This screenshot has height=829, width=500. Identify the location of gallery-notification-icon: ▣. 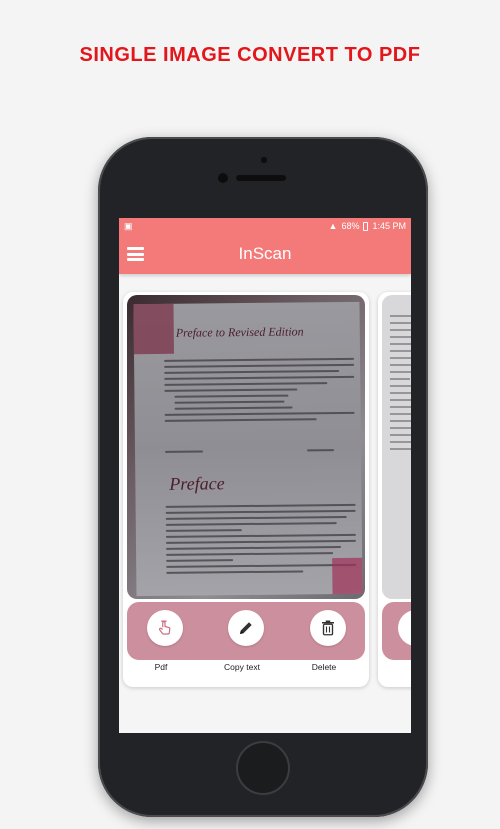
(128, 225).